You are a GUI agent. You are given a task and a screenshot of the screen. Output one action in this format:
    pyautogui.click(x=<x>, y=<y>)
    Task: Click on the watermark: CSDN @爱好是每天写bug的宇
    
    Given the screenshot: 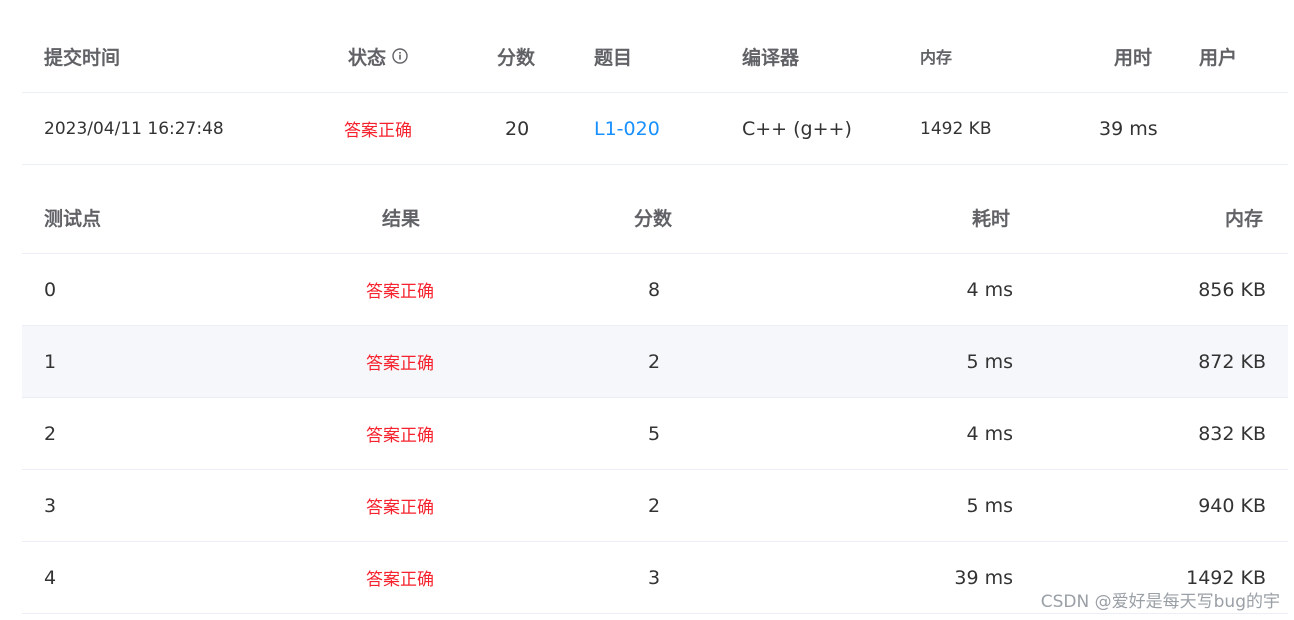 What is the action you would take?
    pyautogui.click(x=1160, y=602)
    